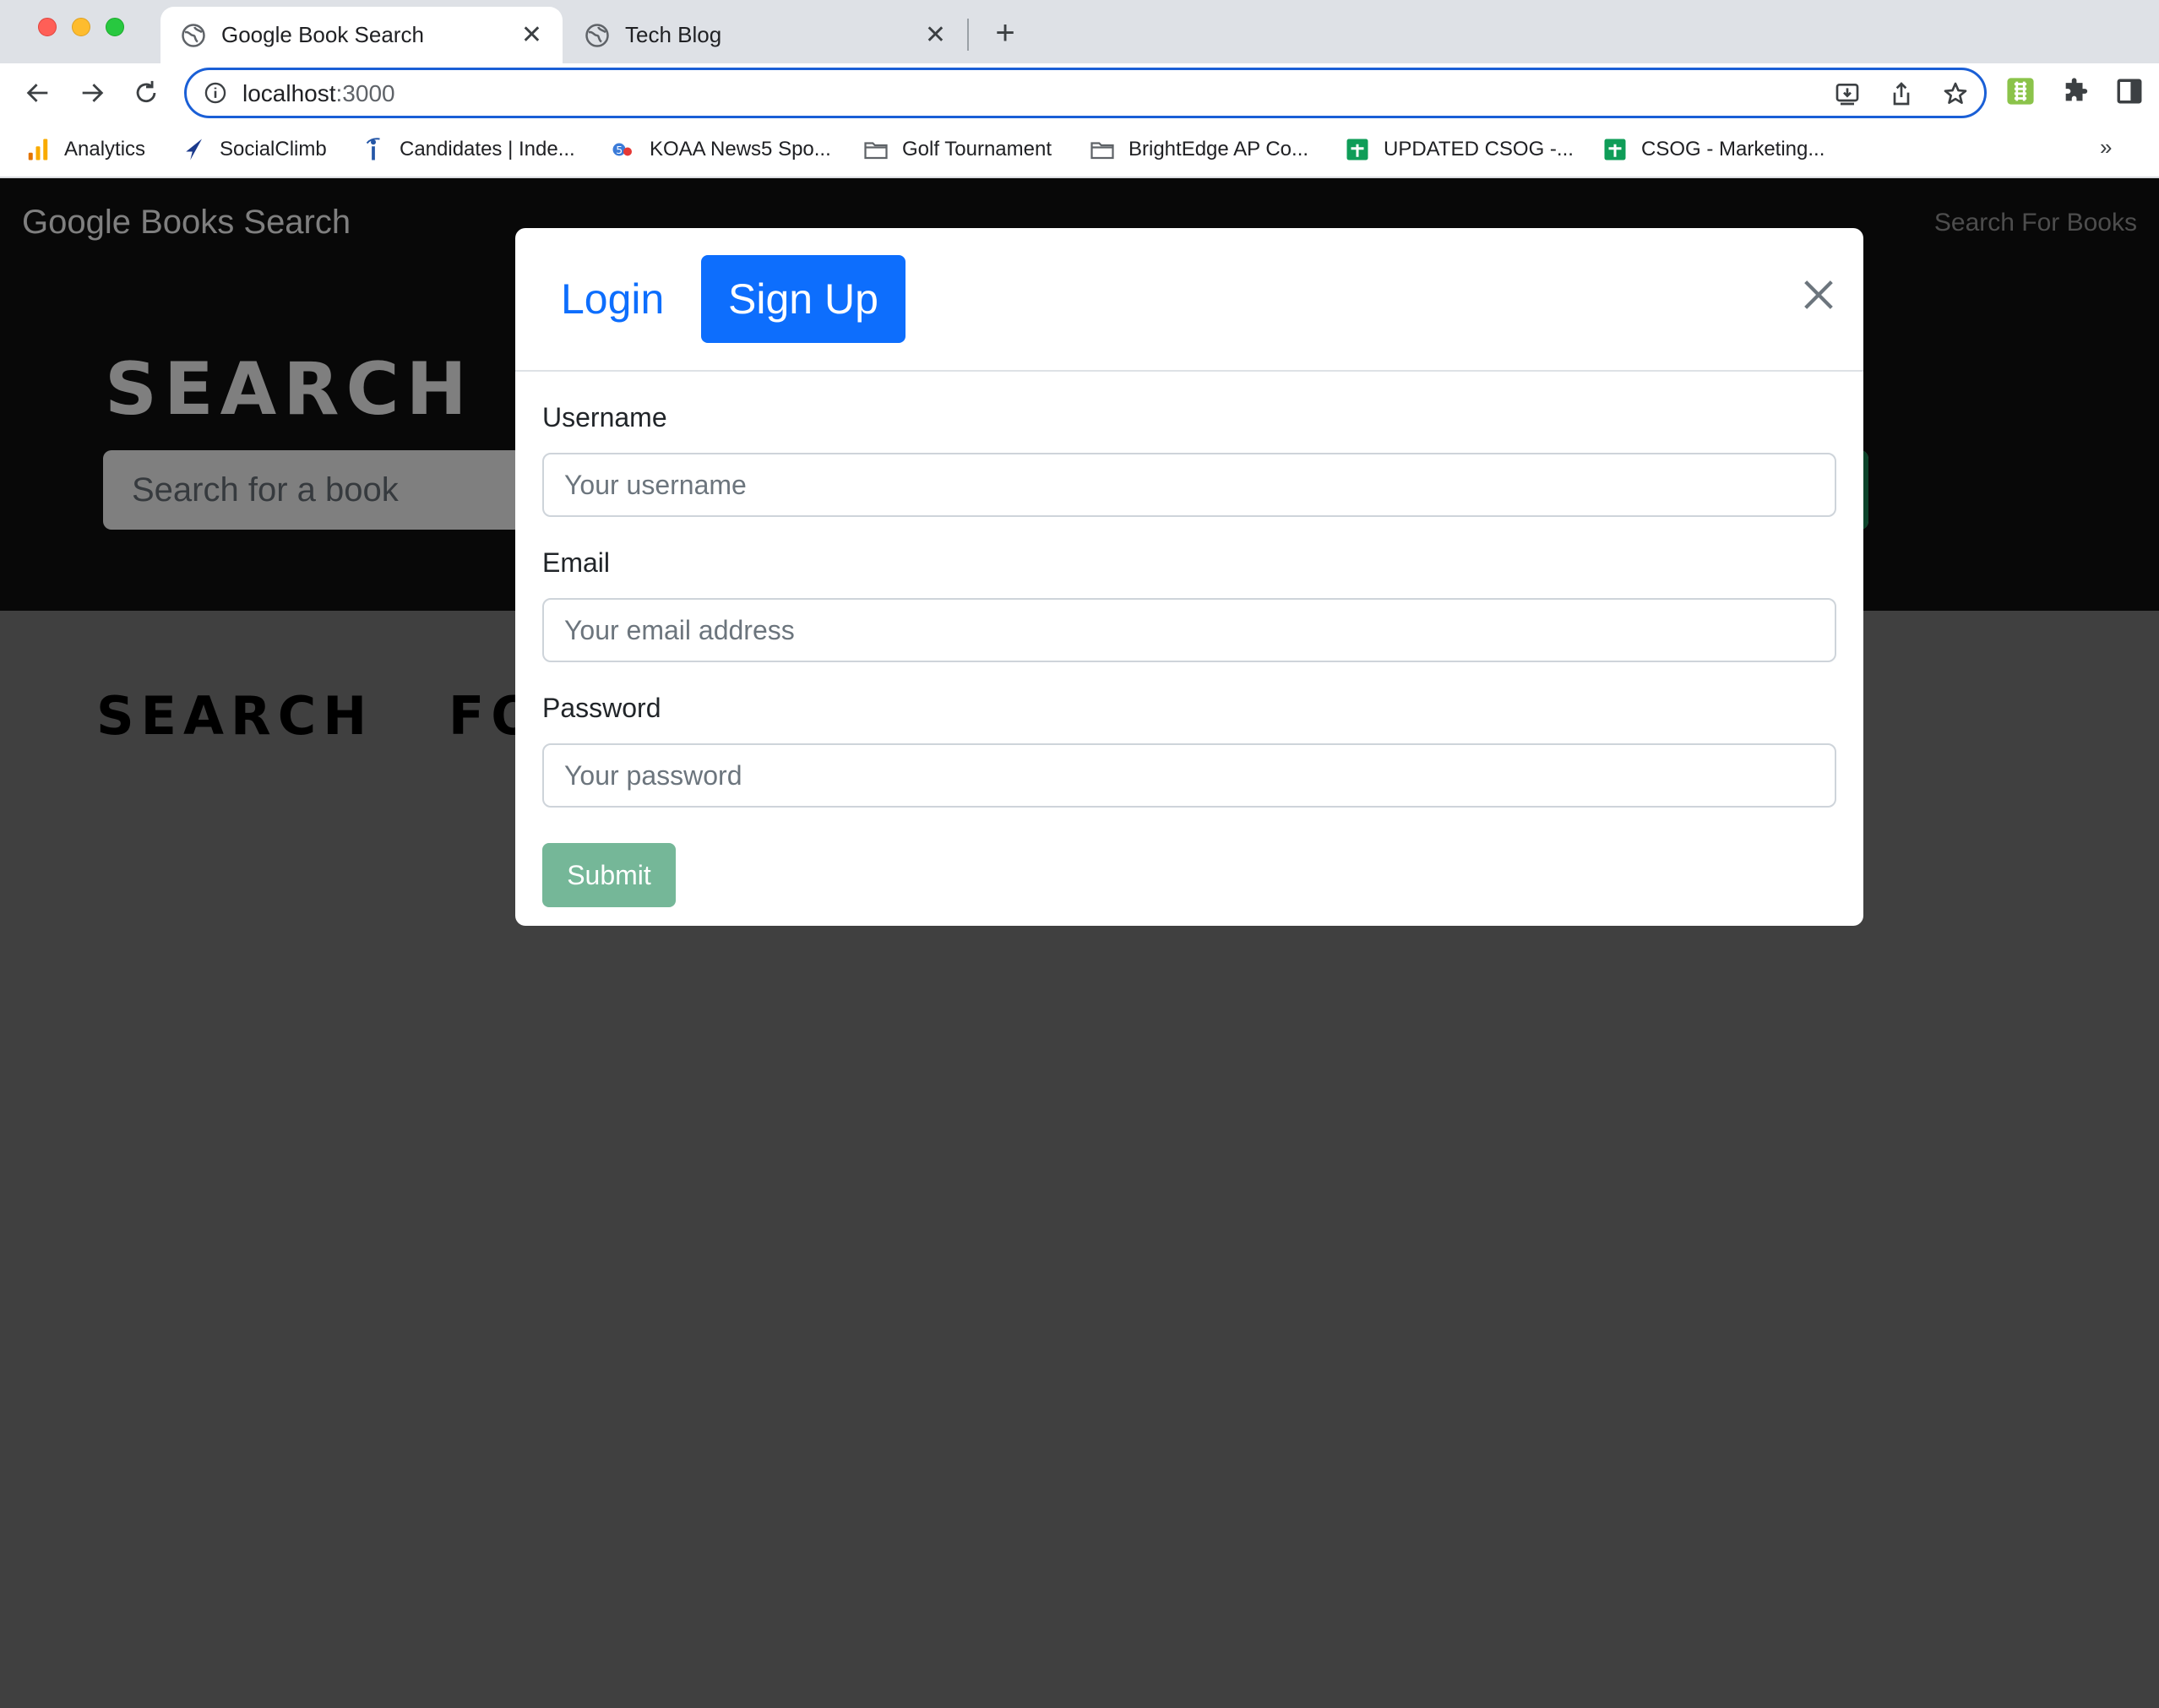  What do you see at coordinates (977, 149) in the screenshot?
I see `bookmark-label: Golf Tournament` at bounding box center [977, 149].